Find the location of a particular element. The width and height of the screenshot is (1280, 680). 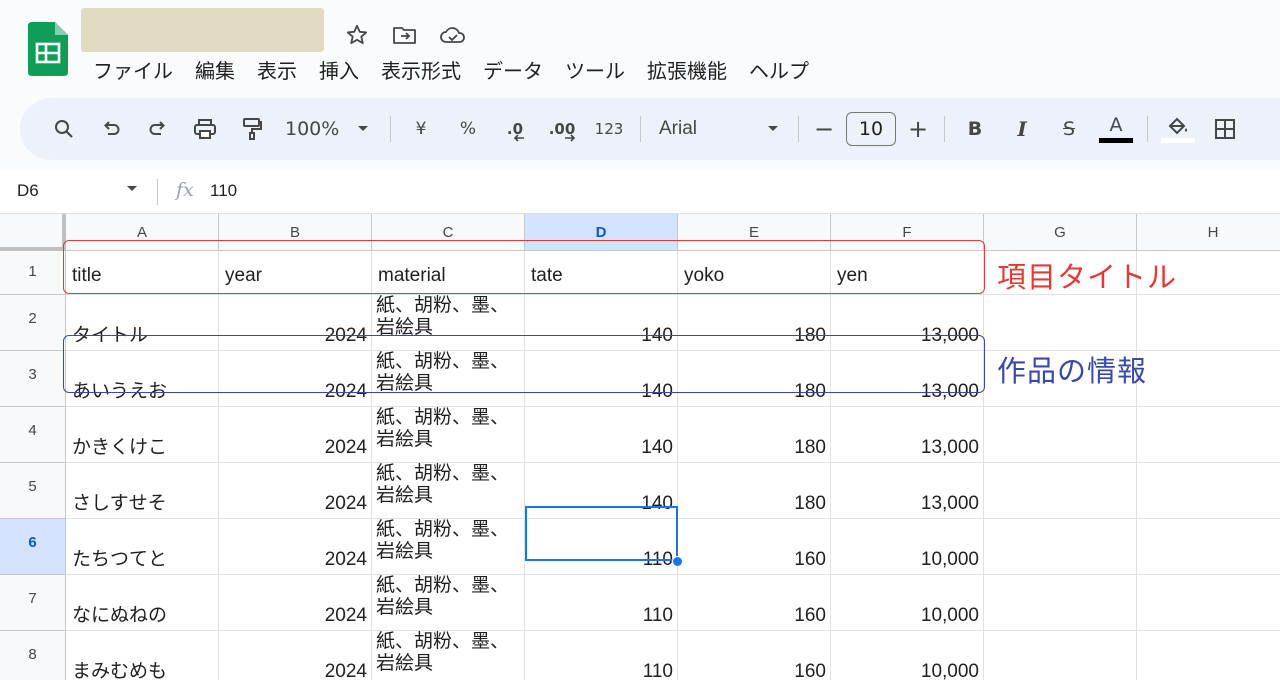

row-header-8: 8 is located at coordinates (33, 655).